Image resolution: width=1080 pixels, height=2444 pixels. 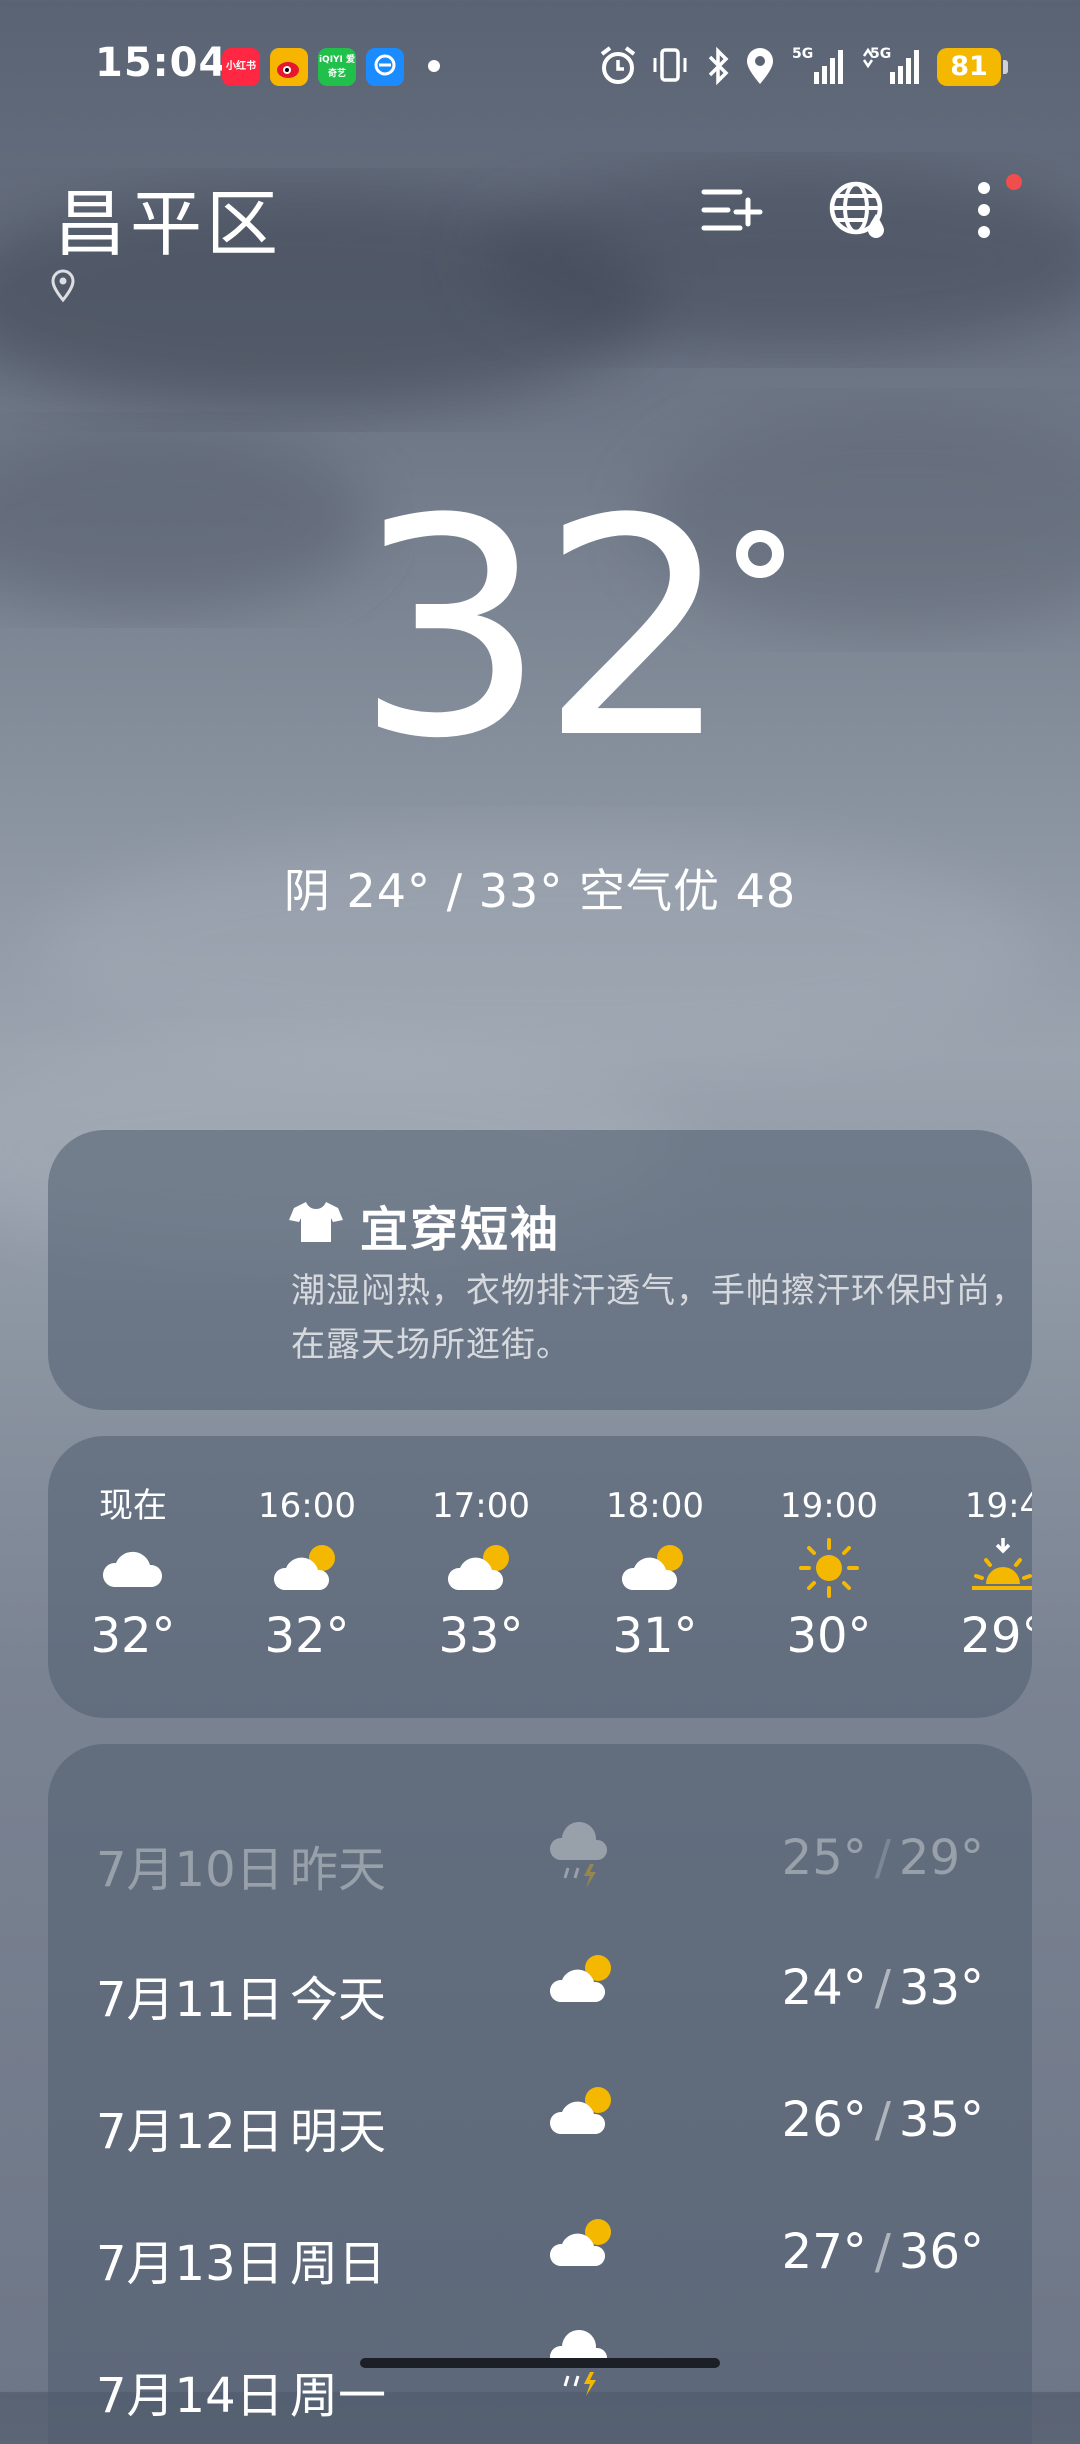 What do you see at coordinates (190, 2396) in the screenshot?
I see `day-date: 7月14日` at bounding box center [190, 2396].